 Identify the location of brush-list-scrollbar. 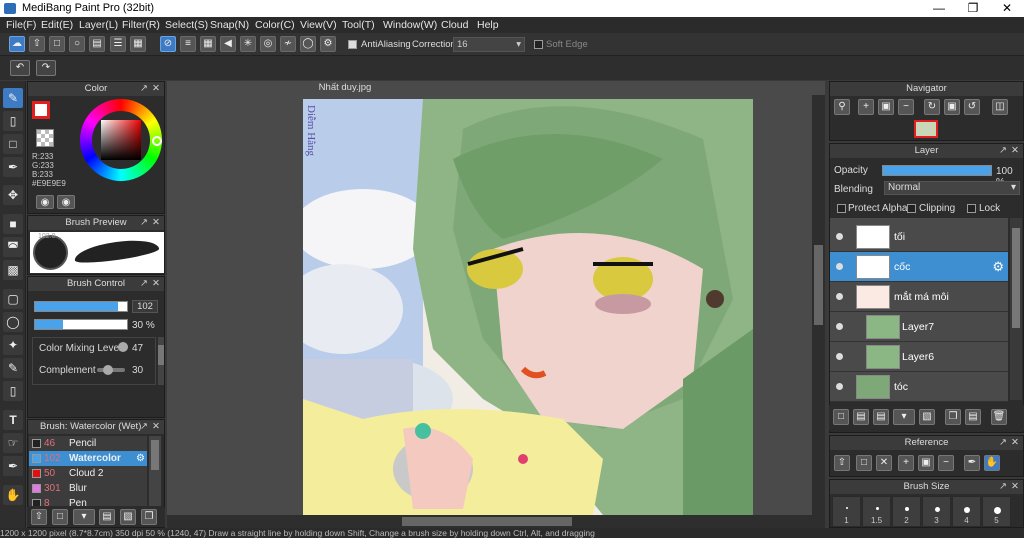
(155, 471).